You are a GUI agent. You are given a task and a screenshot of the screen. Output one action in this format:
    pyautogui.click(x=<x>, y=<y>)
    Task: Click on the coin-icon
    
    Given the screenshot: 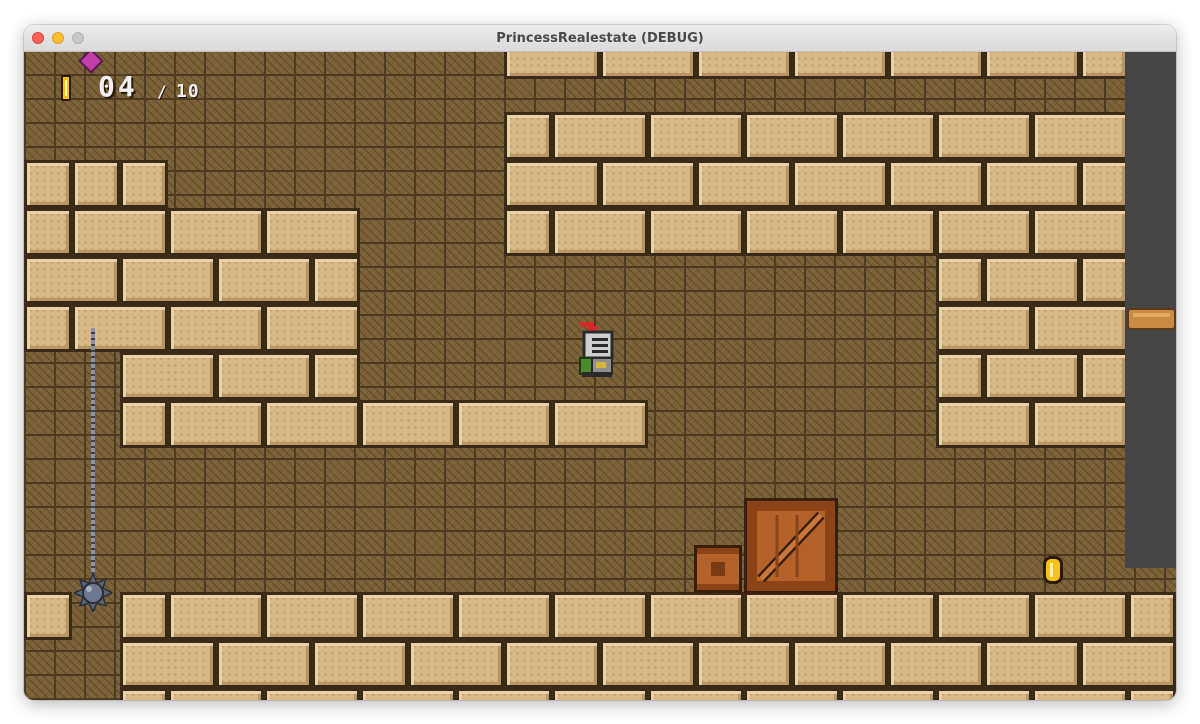 What is the action you would take?
    pyautogui.click(x=66, y=88)
    